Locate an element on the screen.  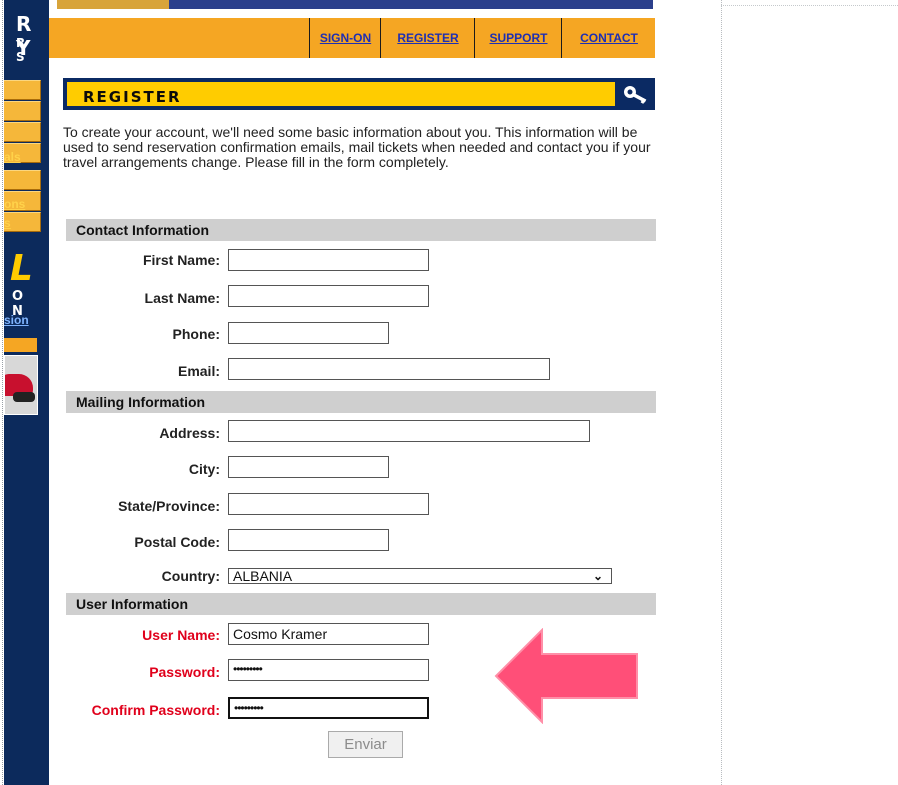
password-label: Password: is located at coordinates (184, 672).